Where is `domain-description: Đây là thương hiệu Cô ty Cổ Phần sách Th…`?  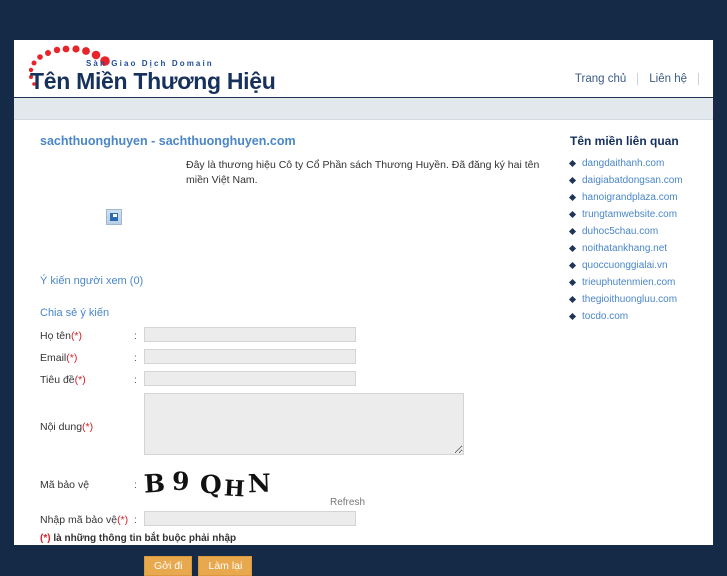
domain-description: Đây là thương hiệu Cô ty Cổ Phần sách Th… is located at coordinates (363, 172).